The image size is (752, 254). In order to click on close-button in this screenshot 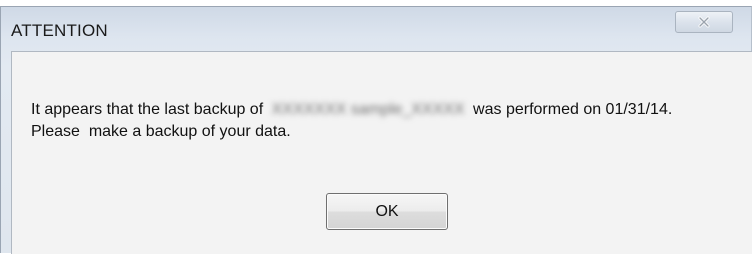, I will do `click(704, 22)`.